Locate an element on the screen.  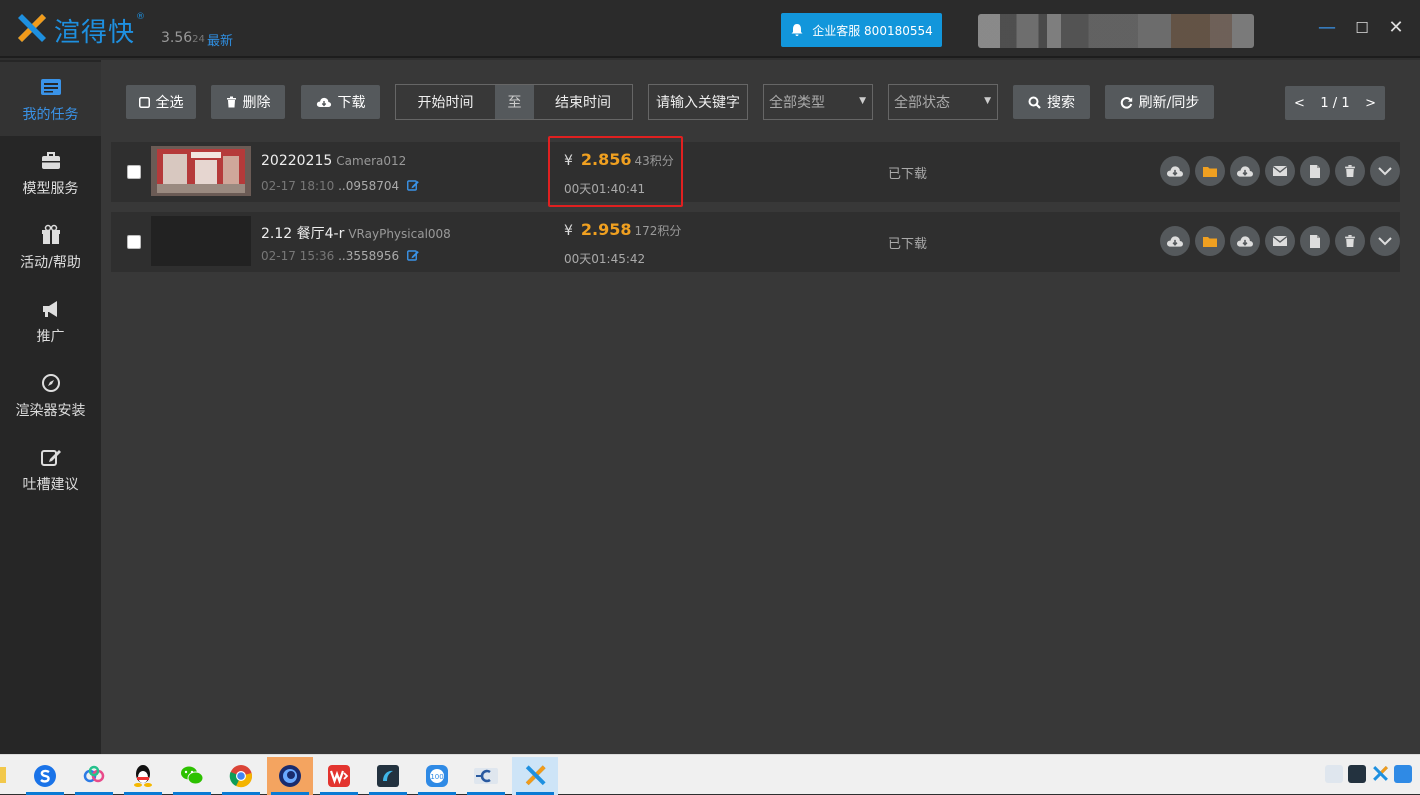
sidebar-item-renderer-install: 渲染器安装 is located at coordinates (50, 395).